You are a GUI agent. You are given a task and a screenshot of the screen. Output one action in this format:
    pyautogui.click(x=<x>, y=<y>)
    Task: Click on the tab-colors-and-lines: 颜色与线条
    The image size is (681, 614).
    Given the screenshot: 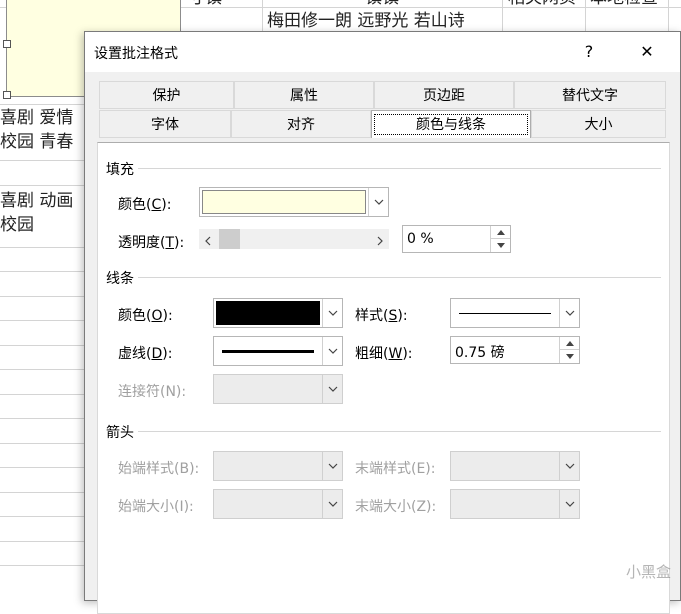 What is the action you would take?
    pyautogui.click(x=451, y=124)
    